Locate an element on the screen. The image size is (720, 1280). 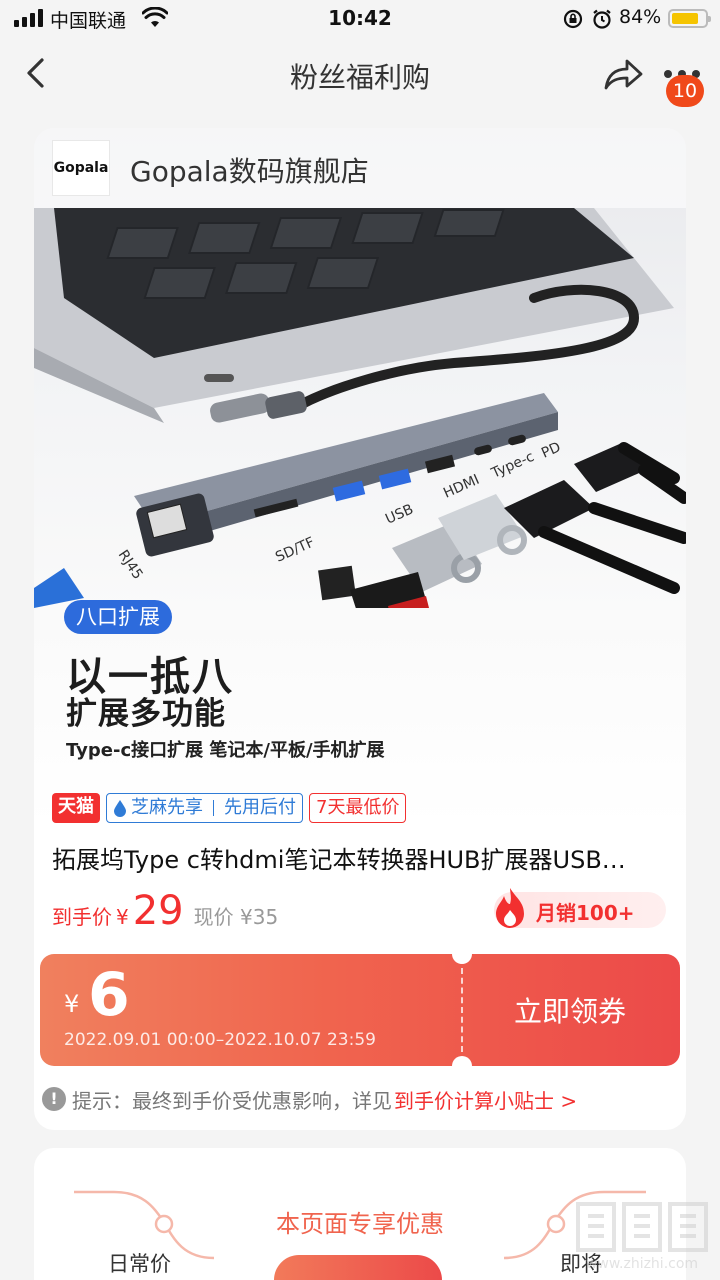
watermark: www.zhizhi.com is located at coordinates (642, 1238).